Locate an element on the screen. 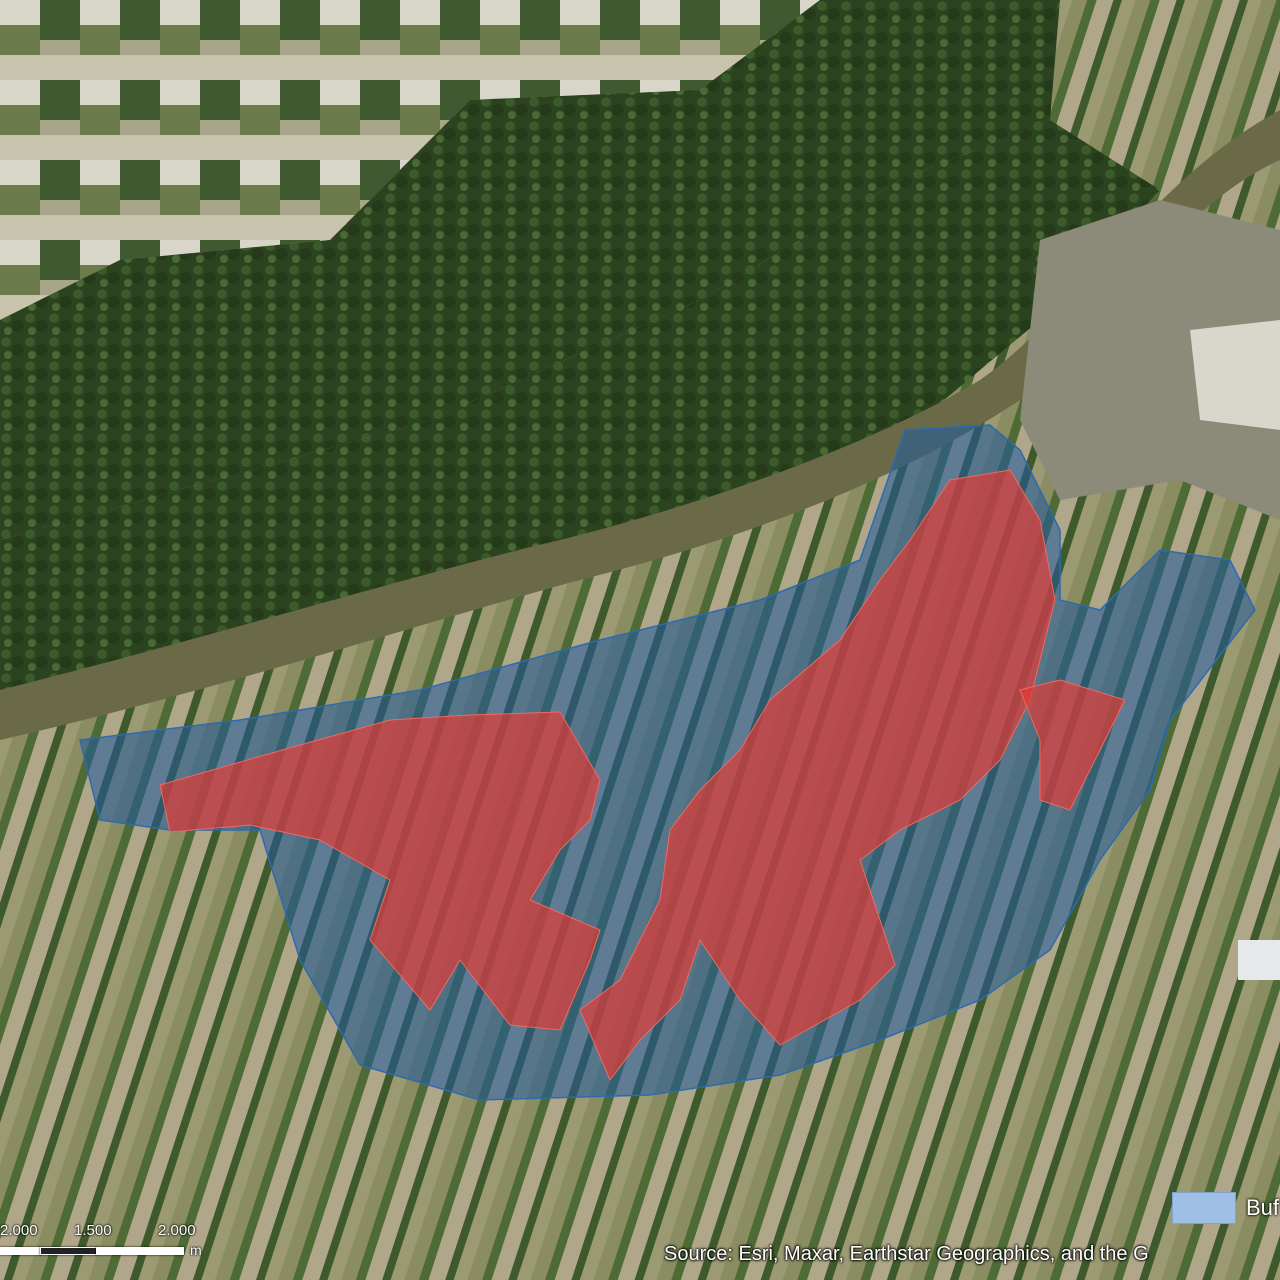 Image resolution: width=1280 pixels, height=1280 pixels. legend-swatch-buffer is located at coordinates (1204, 1208).